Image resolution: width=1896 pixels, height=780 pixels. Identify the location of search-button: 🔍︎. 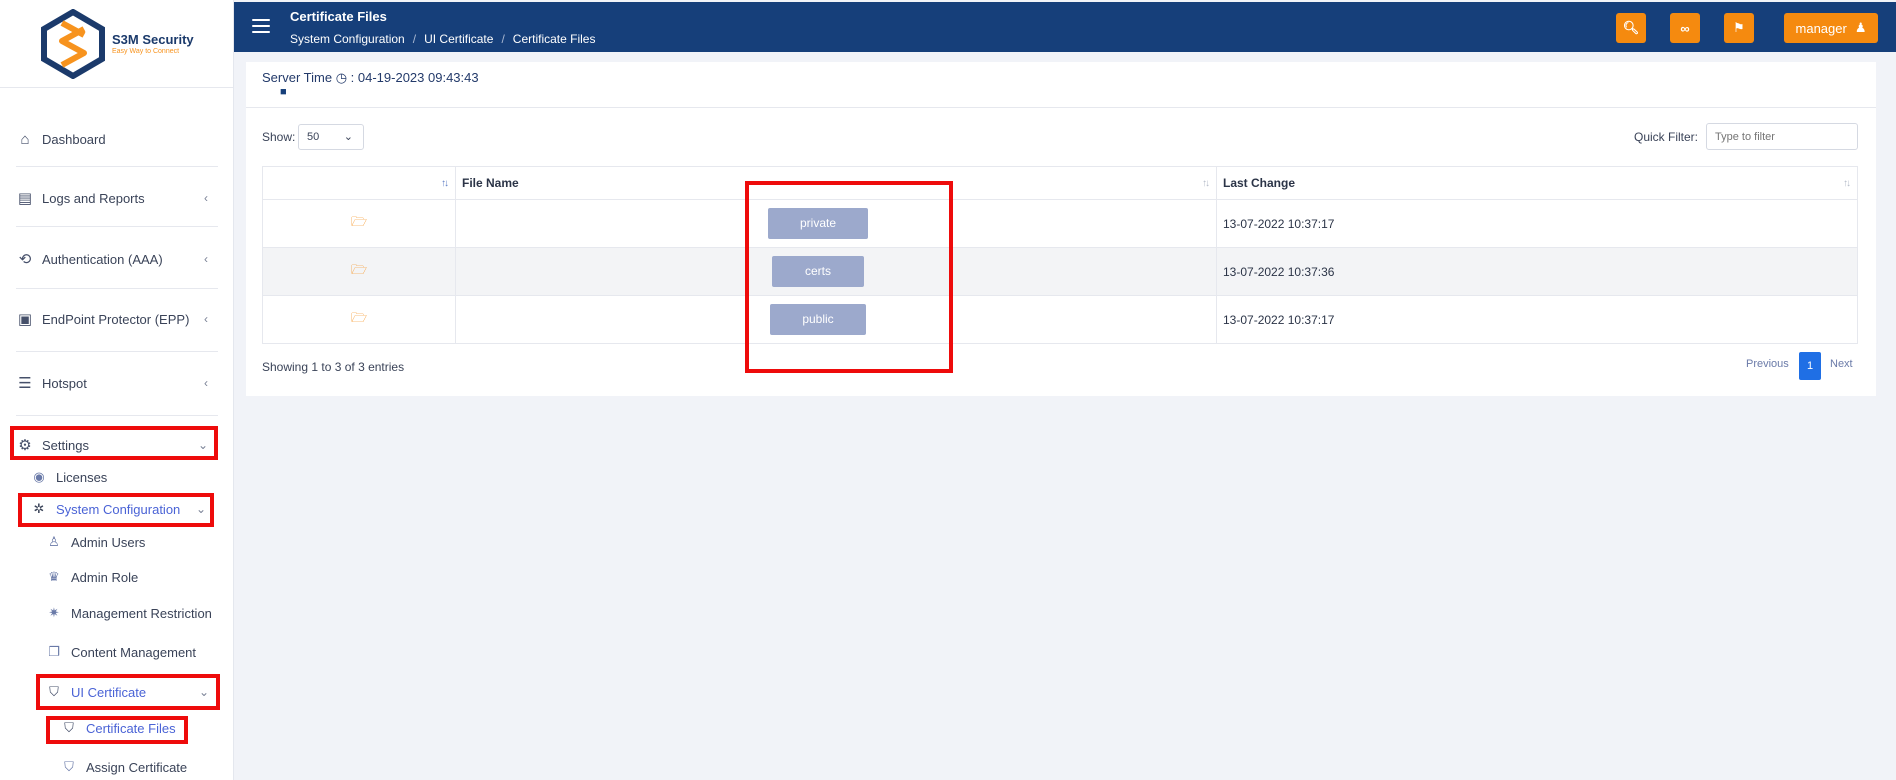
(1631, 28).